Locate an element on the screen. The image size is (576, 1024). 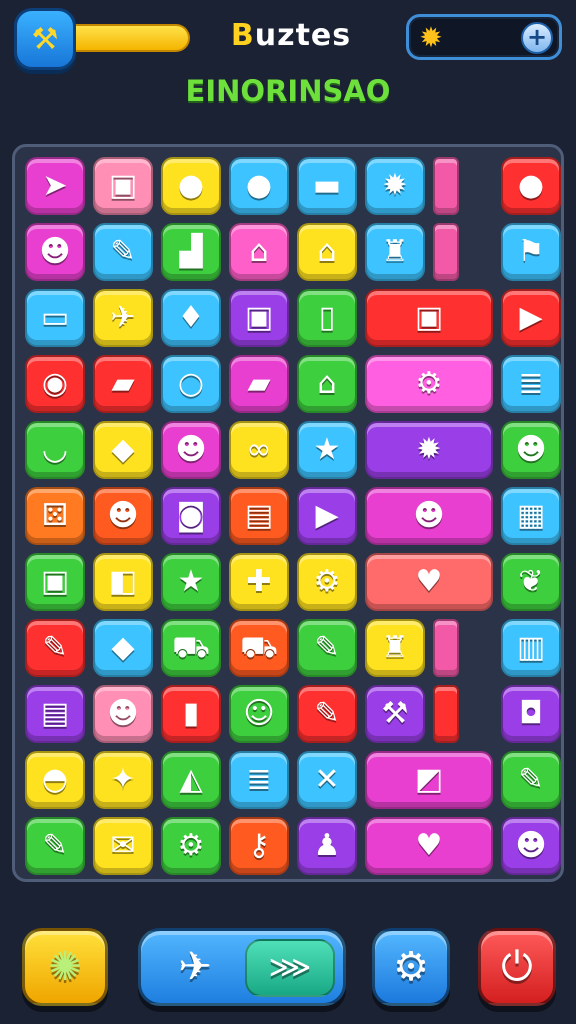
airplane-booster: ✈ is located at coordinates (195, 967).